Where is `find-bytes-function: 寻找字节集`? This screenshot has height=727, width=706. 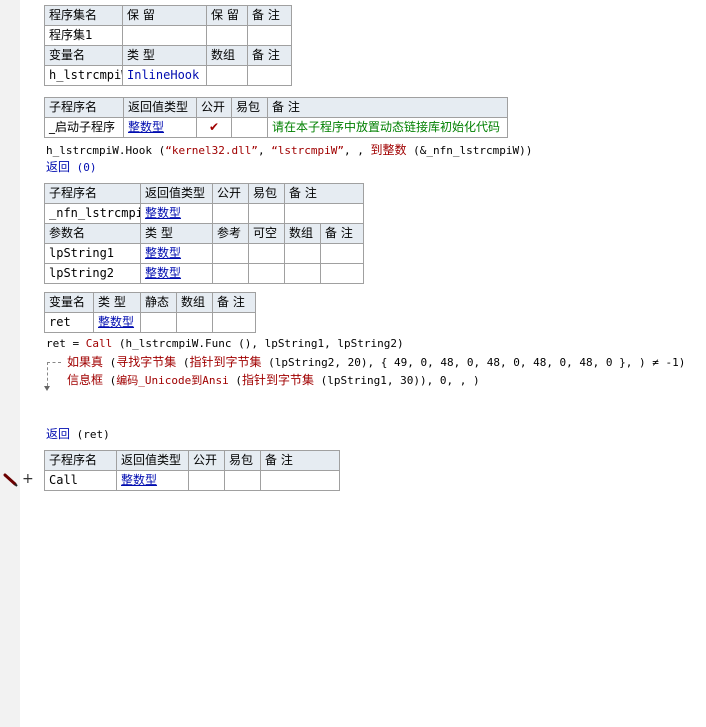 find-bytes-function: 寻找字节集 is located at coordinates (146, 362).